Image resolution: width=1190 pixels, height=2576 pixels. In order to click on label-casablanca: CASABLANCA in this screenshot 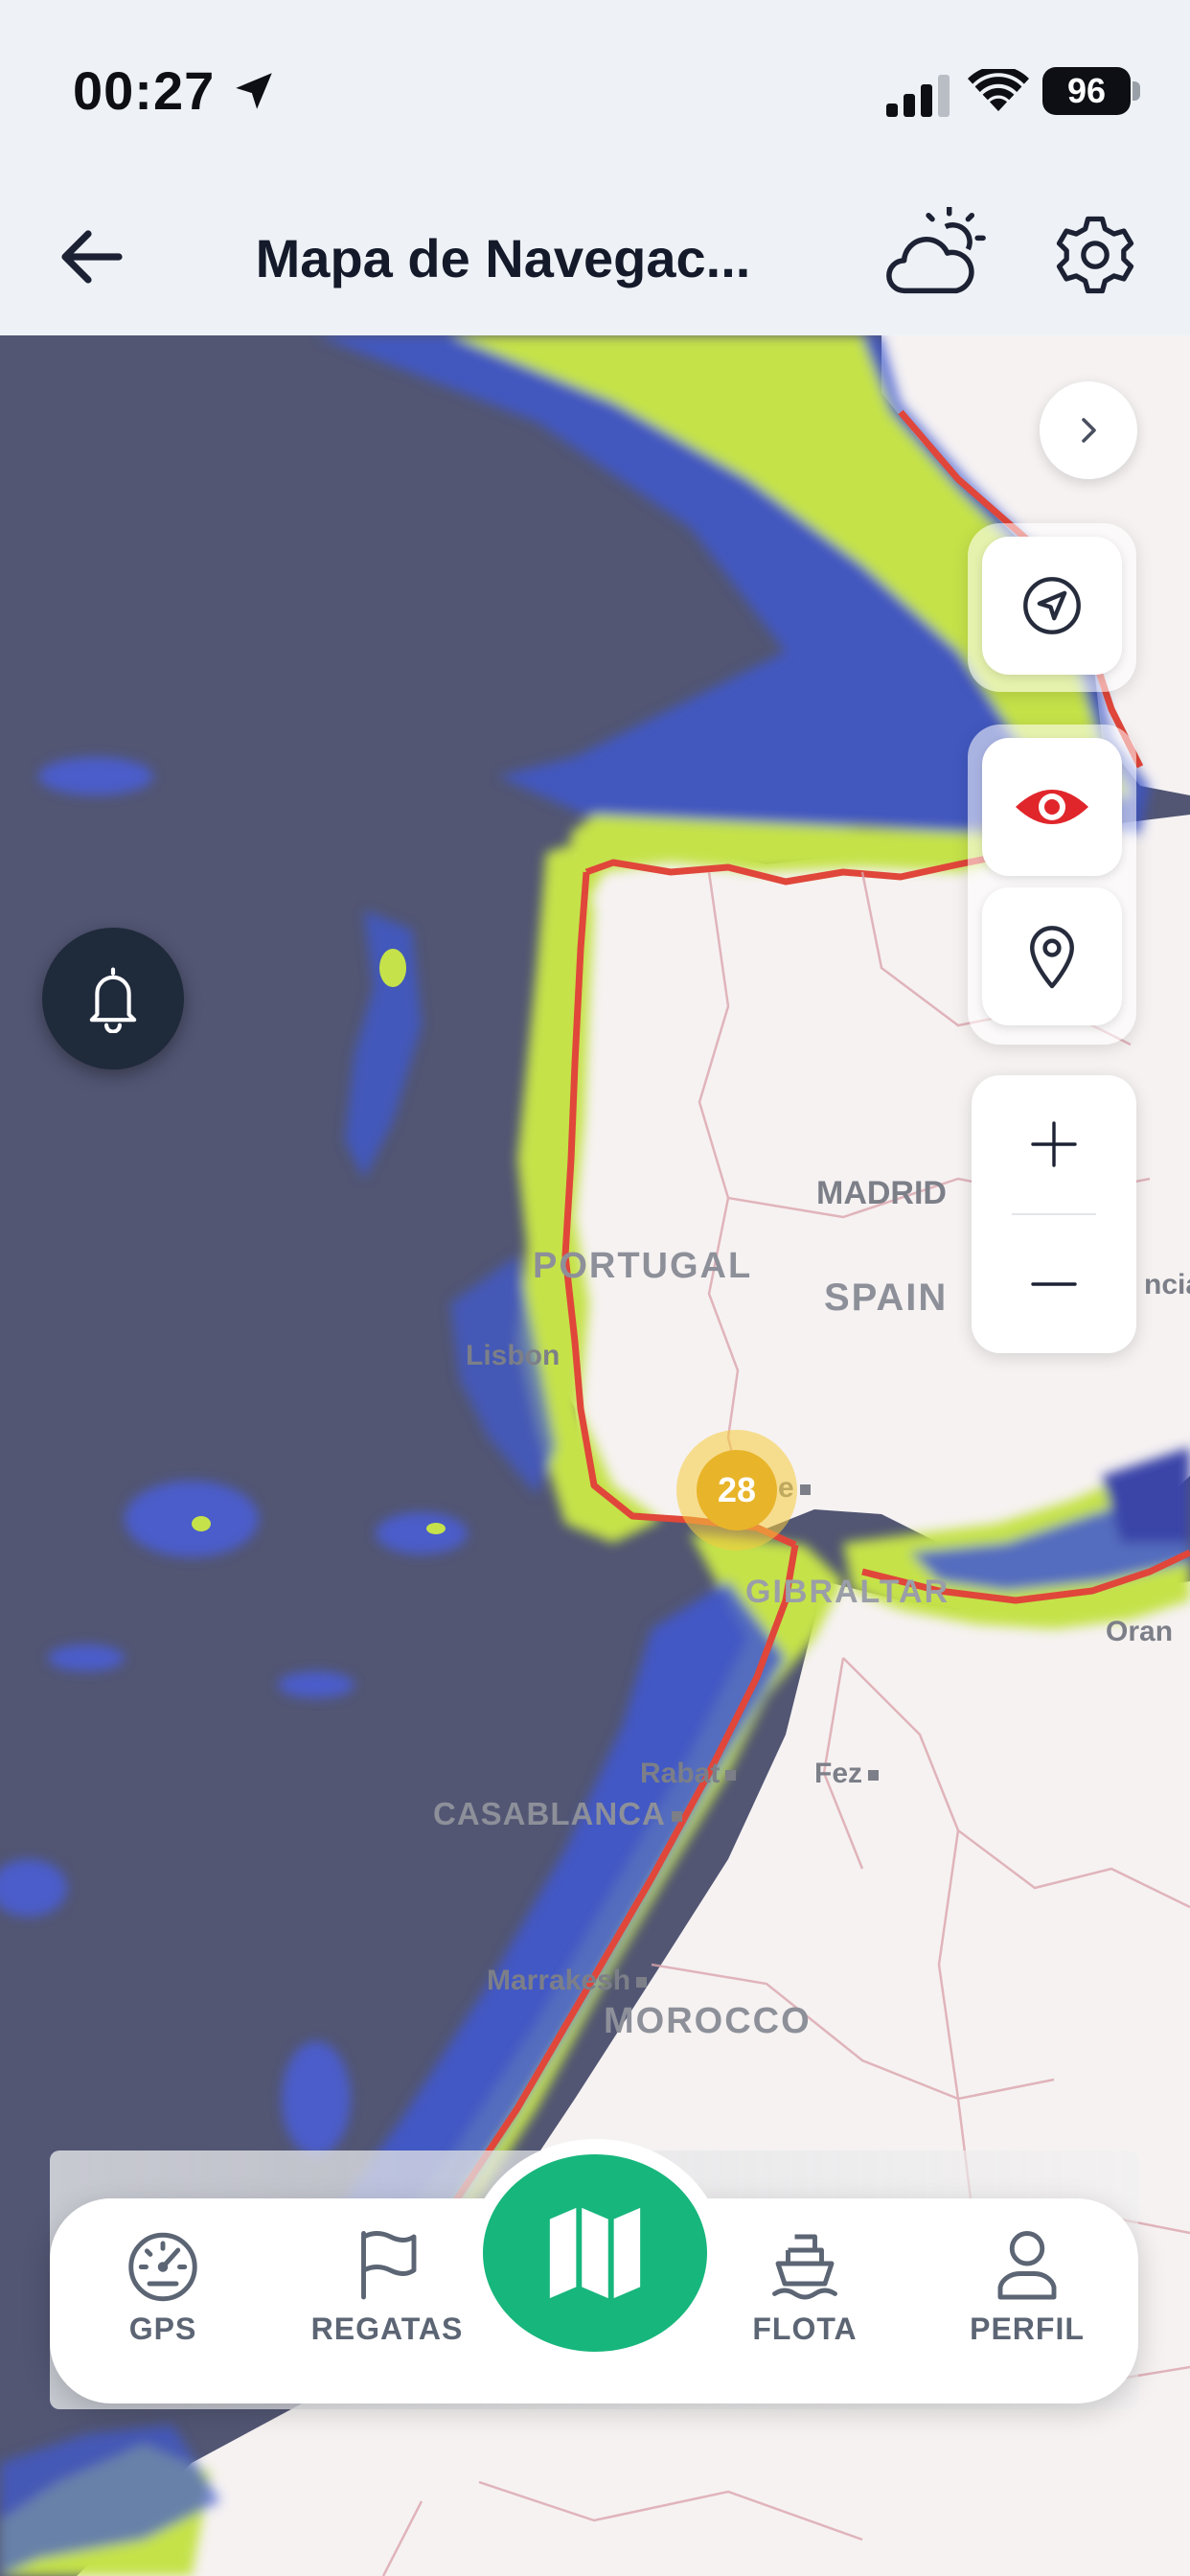, I will do `click(558, 1814)`.